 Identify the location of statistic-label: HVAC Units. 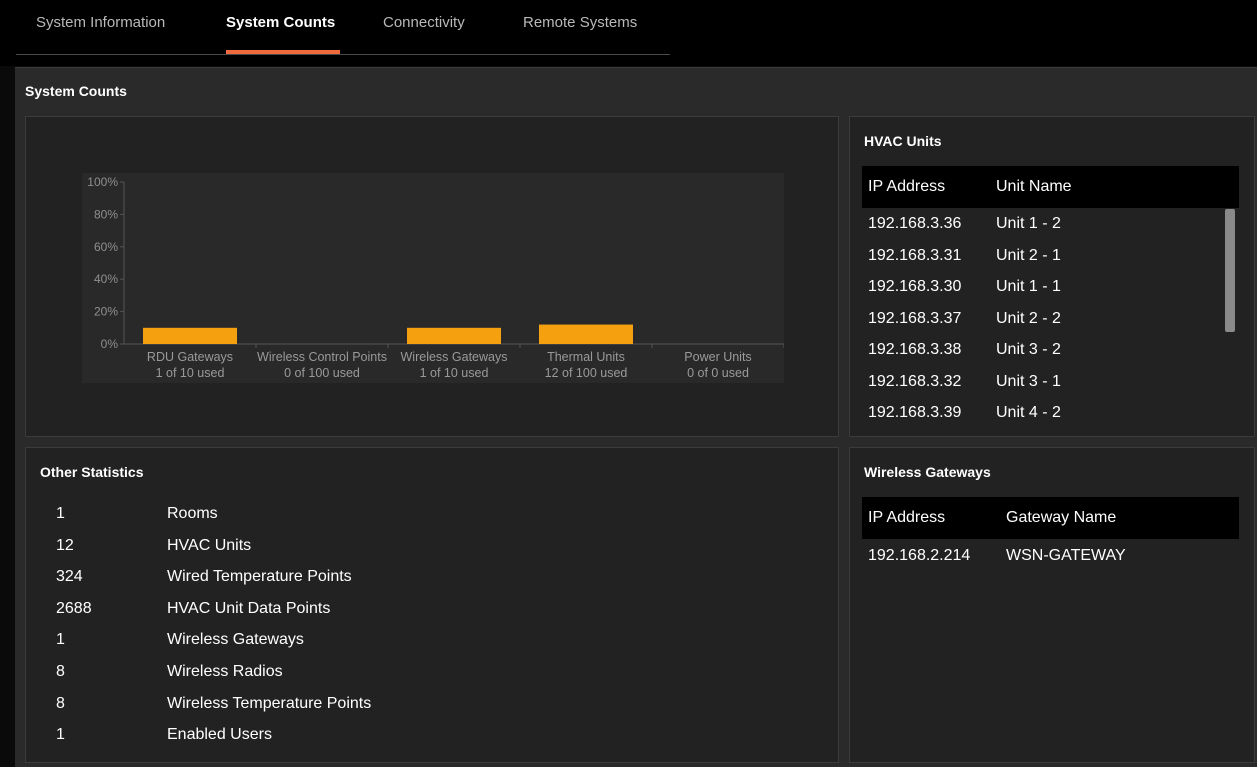
(209, 545).